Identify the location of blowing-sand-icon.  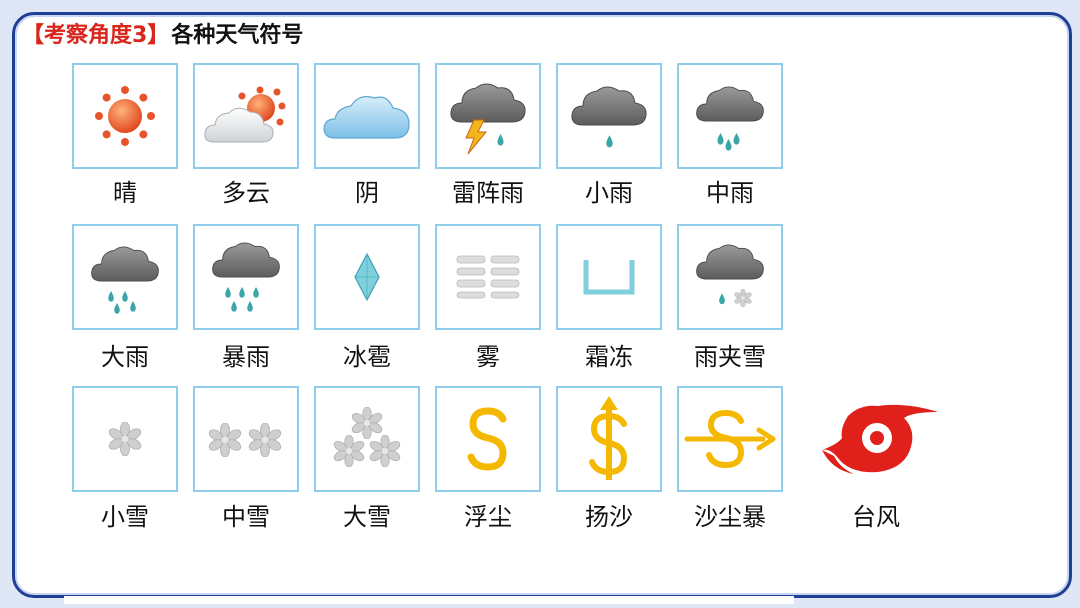
(608, 438).